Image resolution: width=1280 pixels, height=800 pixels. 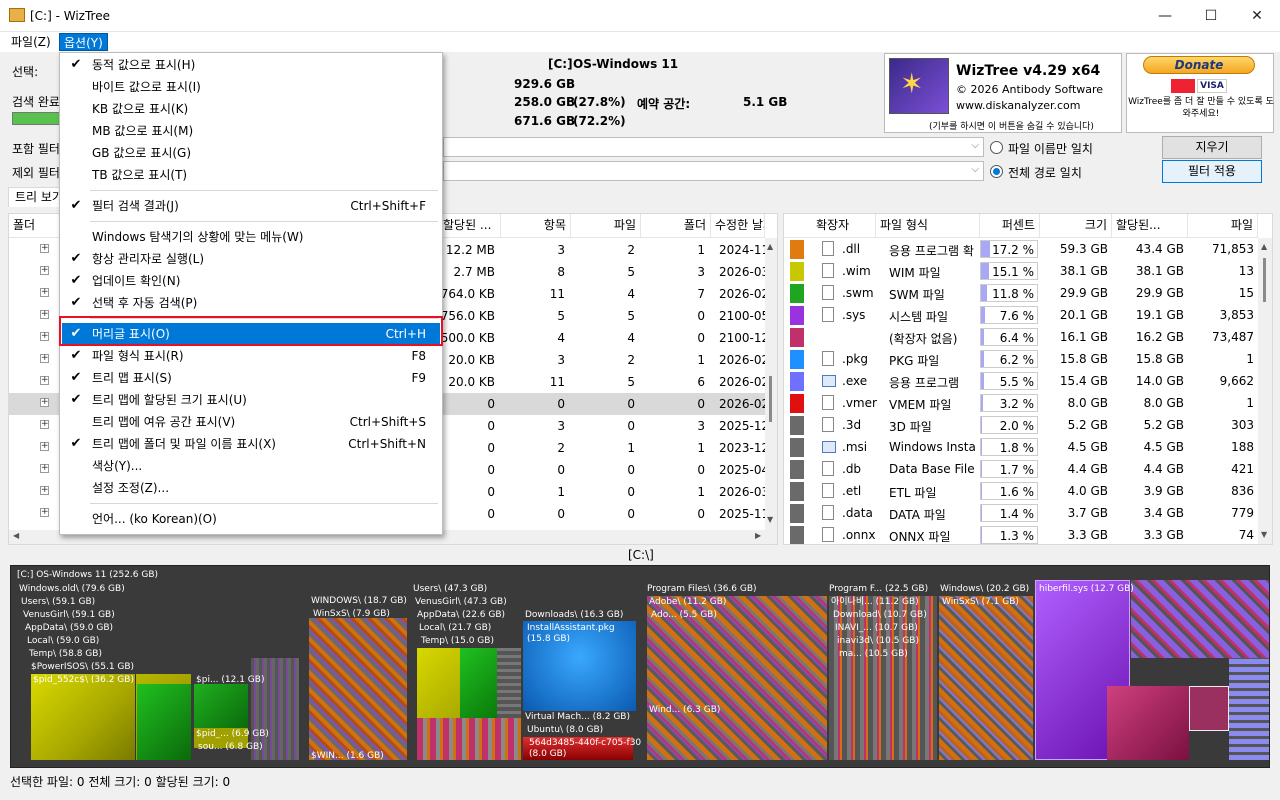 I want to click on tree-vertical-scrollbar: ▲ ▼, so click(x=771, y=384).